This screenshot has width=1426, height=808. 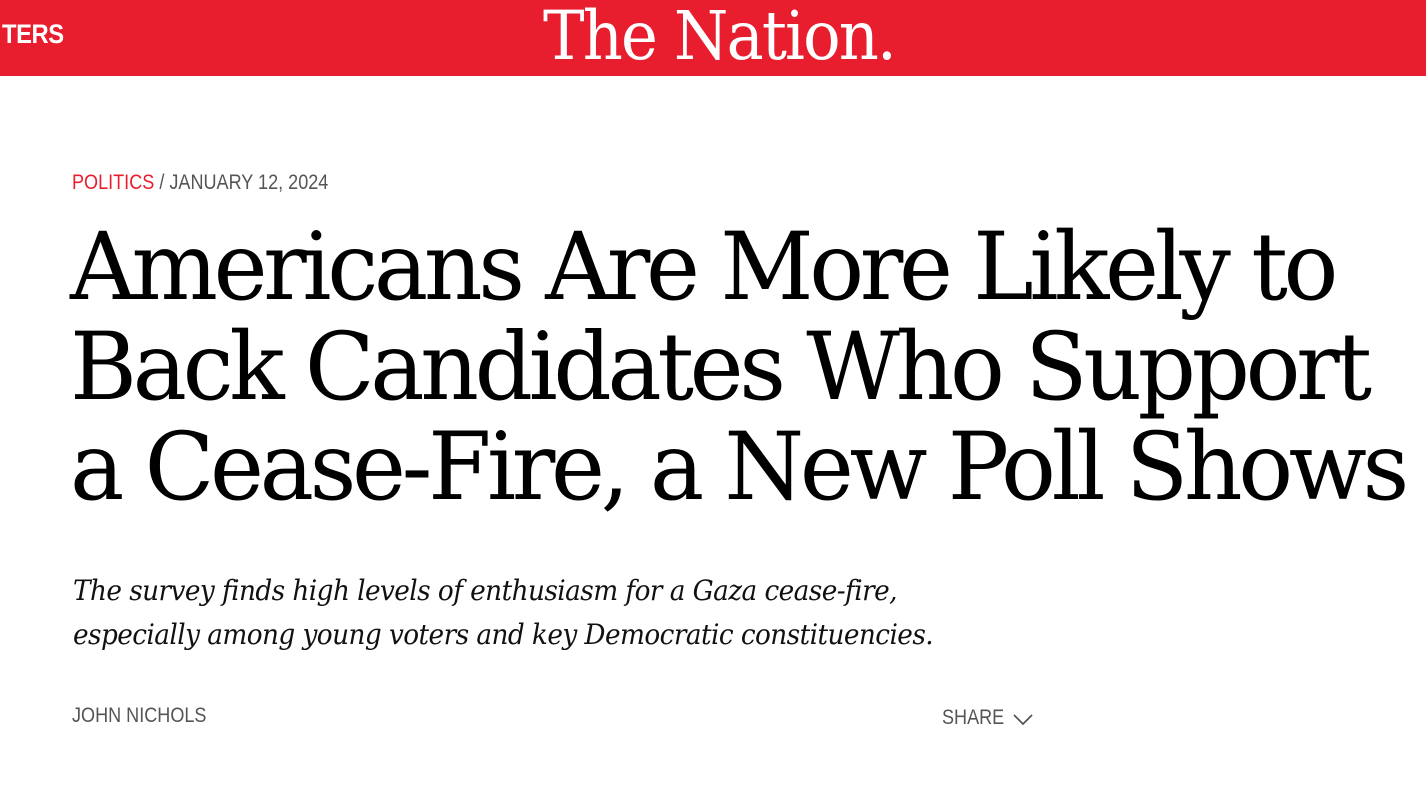 I want to click on share-button: SHARE, so click(x=987, y=718).